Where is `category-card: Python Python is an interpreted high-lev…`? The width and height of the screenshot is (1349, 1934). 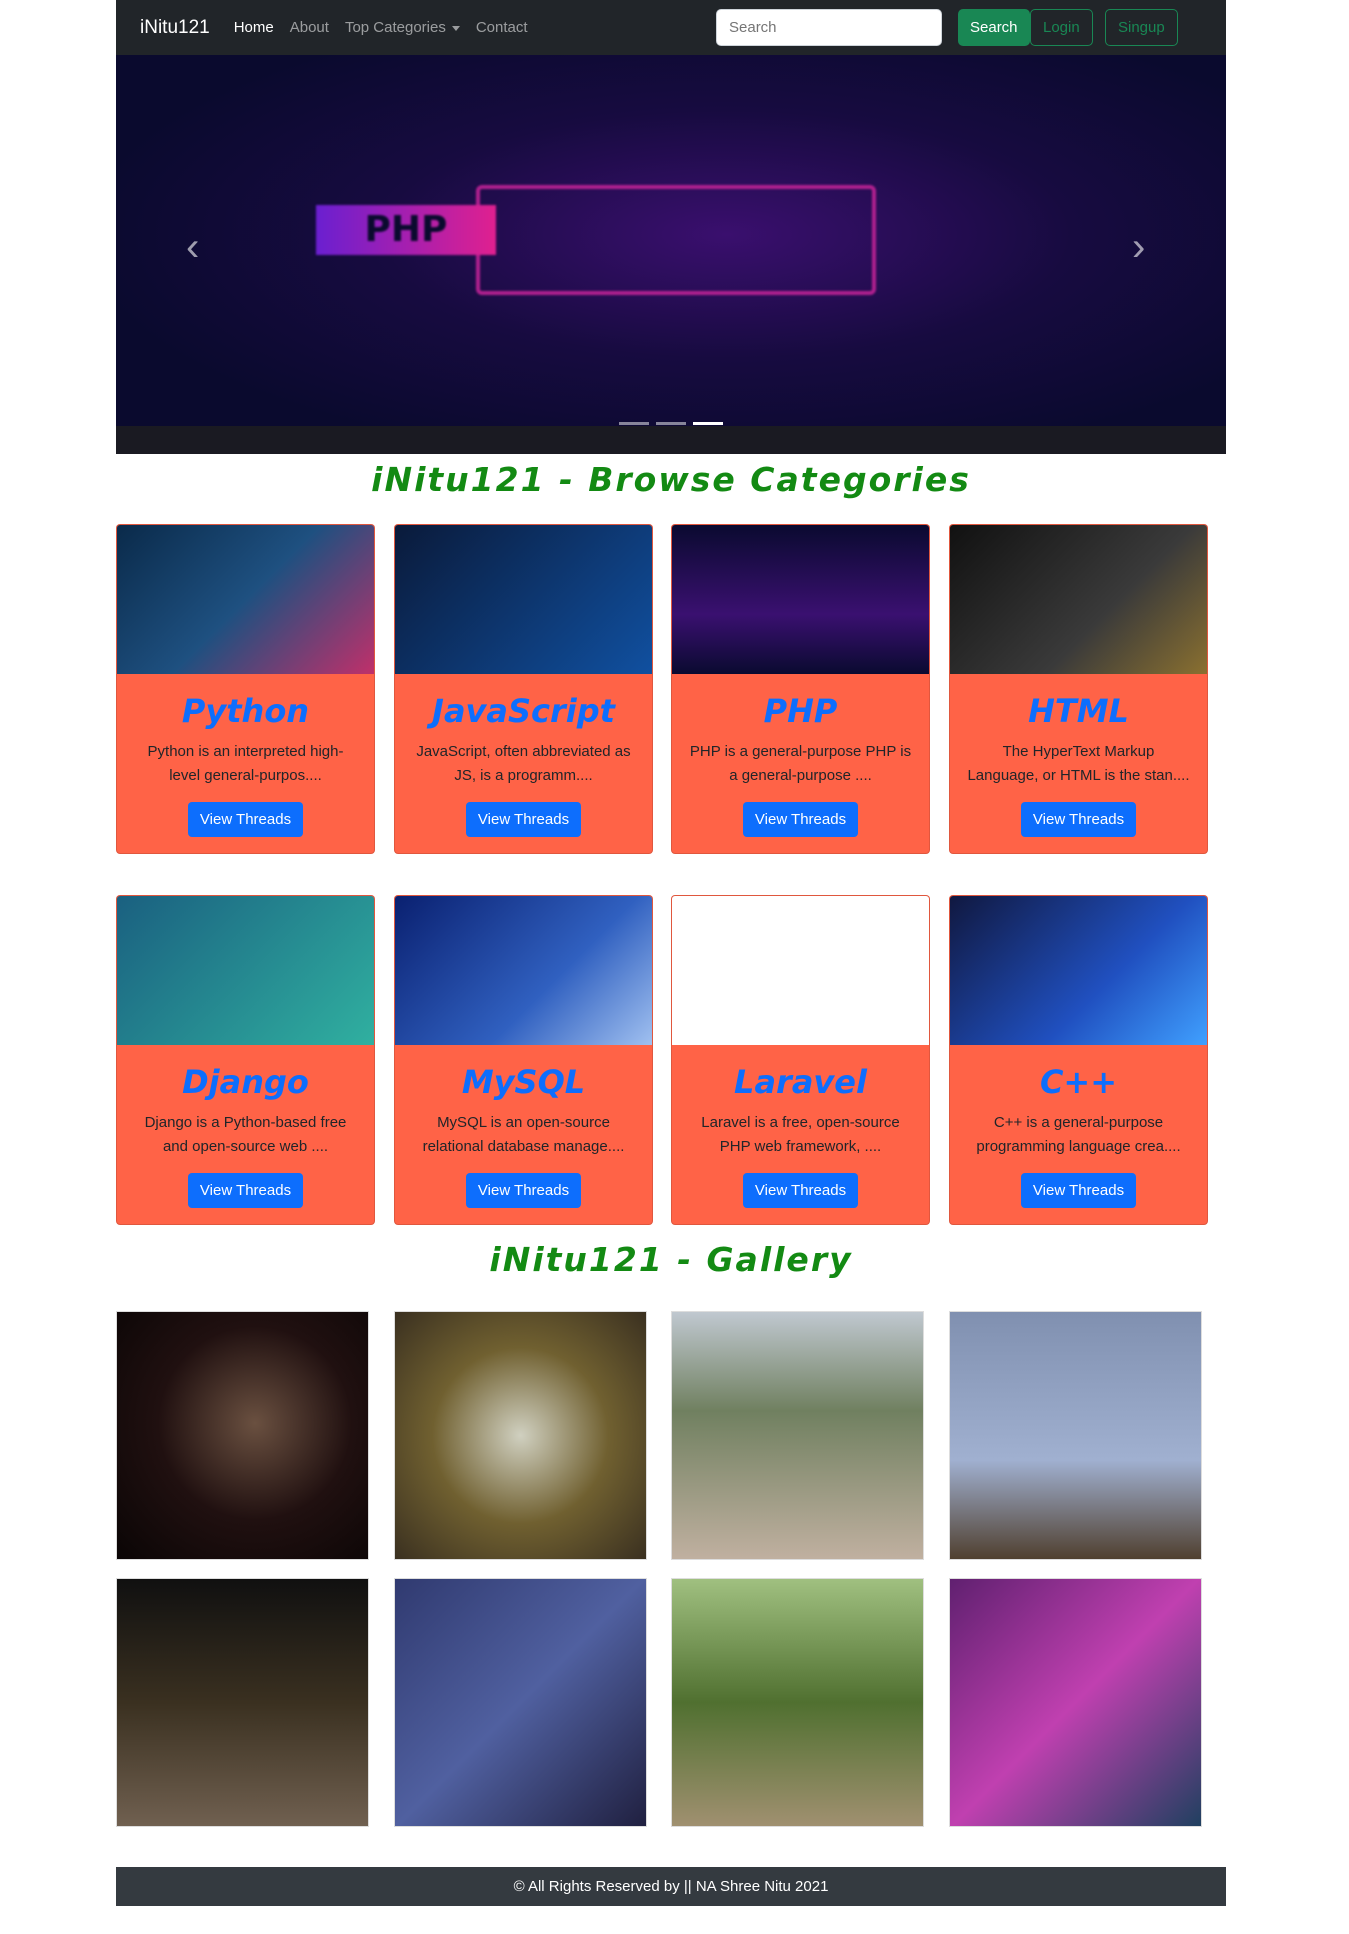
category-card: Python Python is an interpreted high-lev… is located at coordinates (245, 689).